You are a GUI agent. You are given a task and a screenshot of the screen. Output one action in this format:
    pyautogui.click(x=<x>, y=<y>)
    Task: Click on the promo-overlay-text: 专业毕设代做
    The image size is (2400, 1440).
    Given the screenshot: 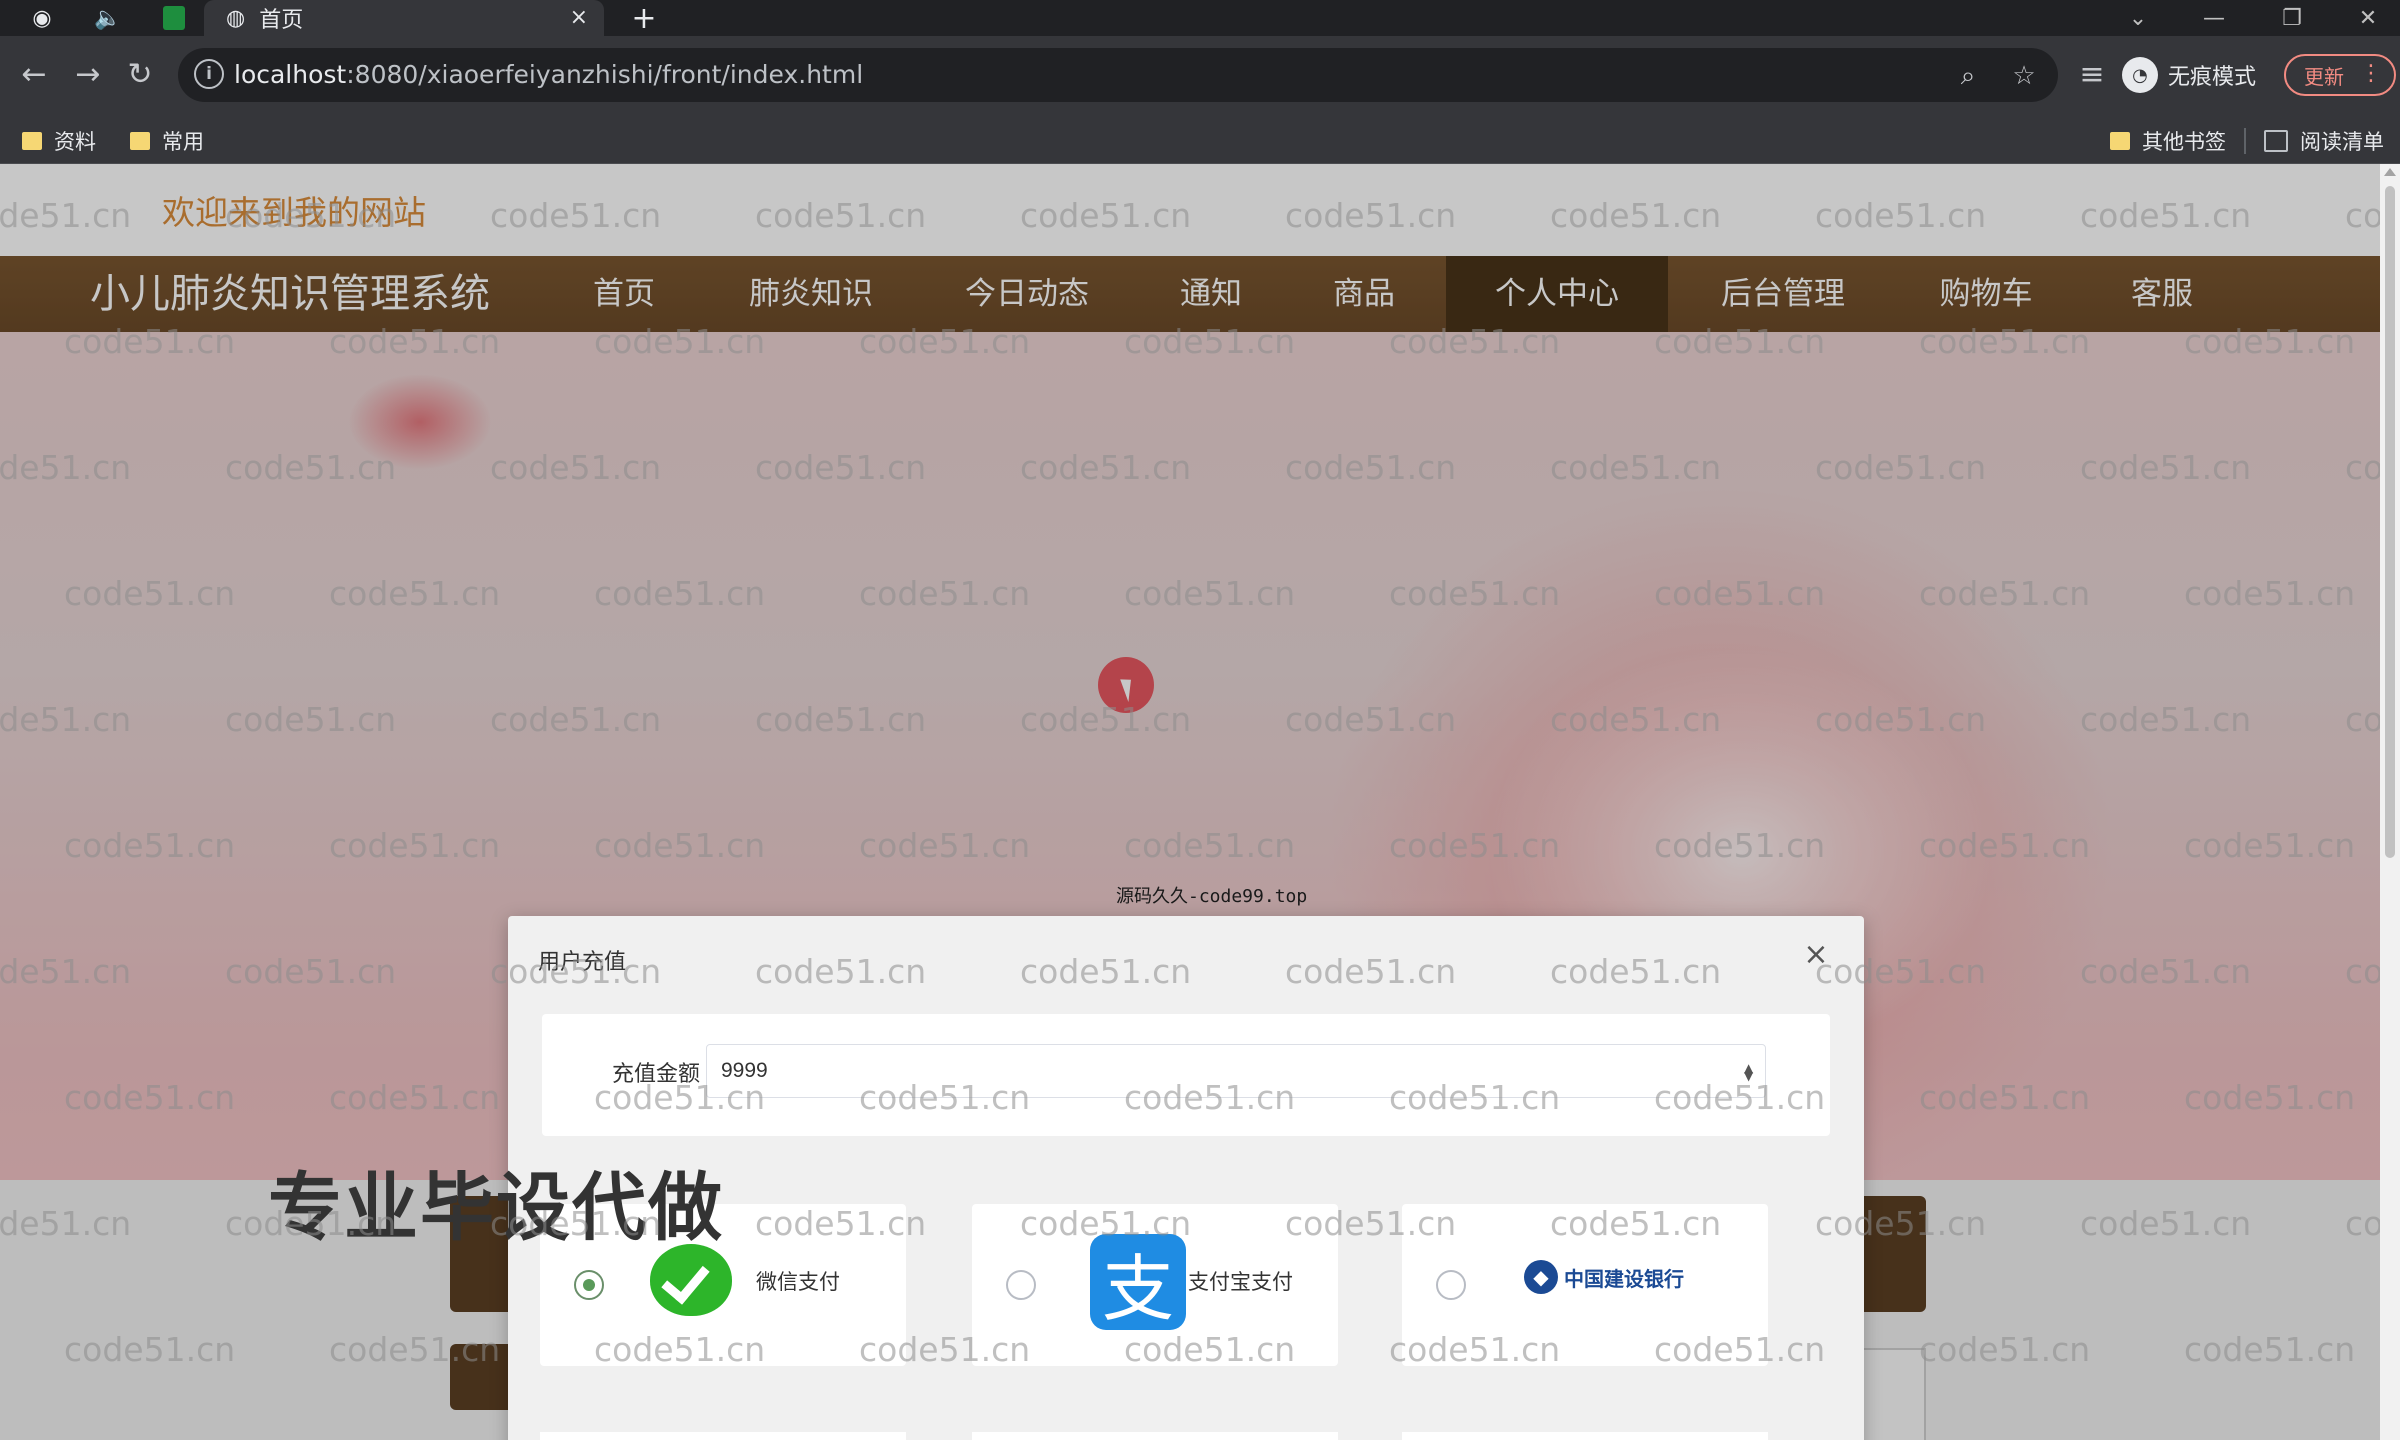 What is the action you would take?
    pyautogui.click(x=496, y=1208)
    